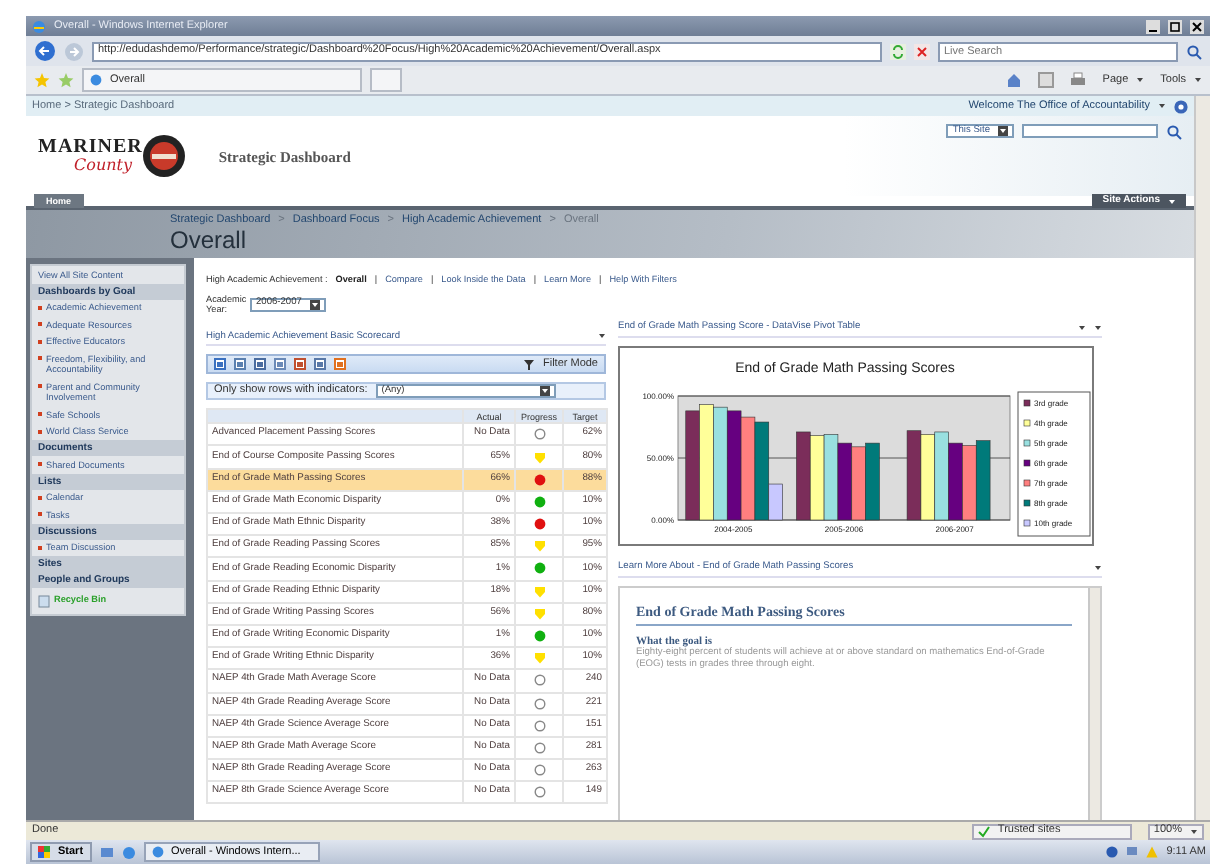  Describe the element at coordinates (164, 156) in the screenshot. I see `logo-emblem-icon` at that location.